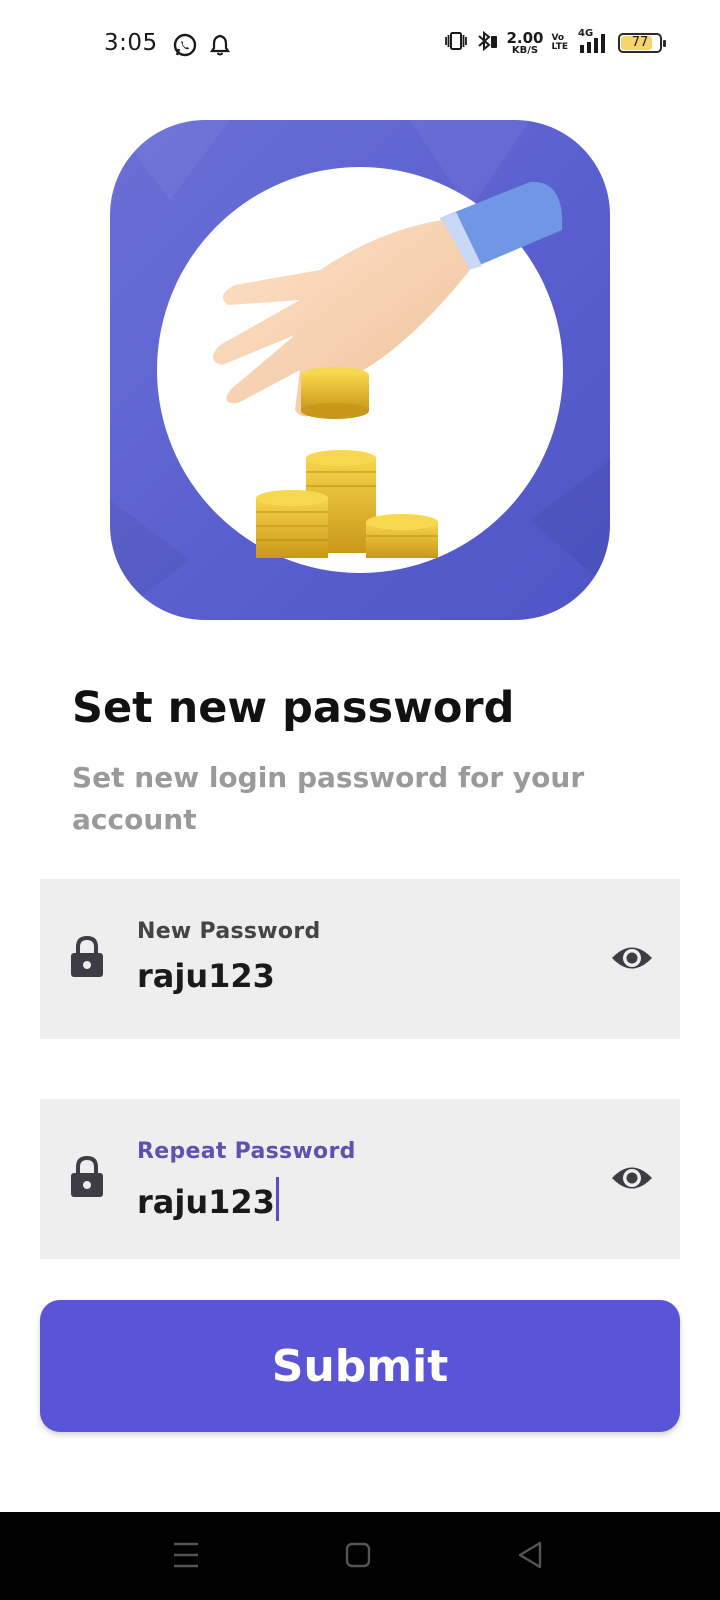 This screenshot has width=720, height=1600. Describe the element at coordinates (246, 1151) in the screenshot. I see `repeat-password-label: Repeat Password` at that location.